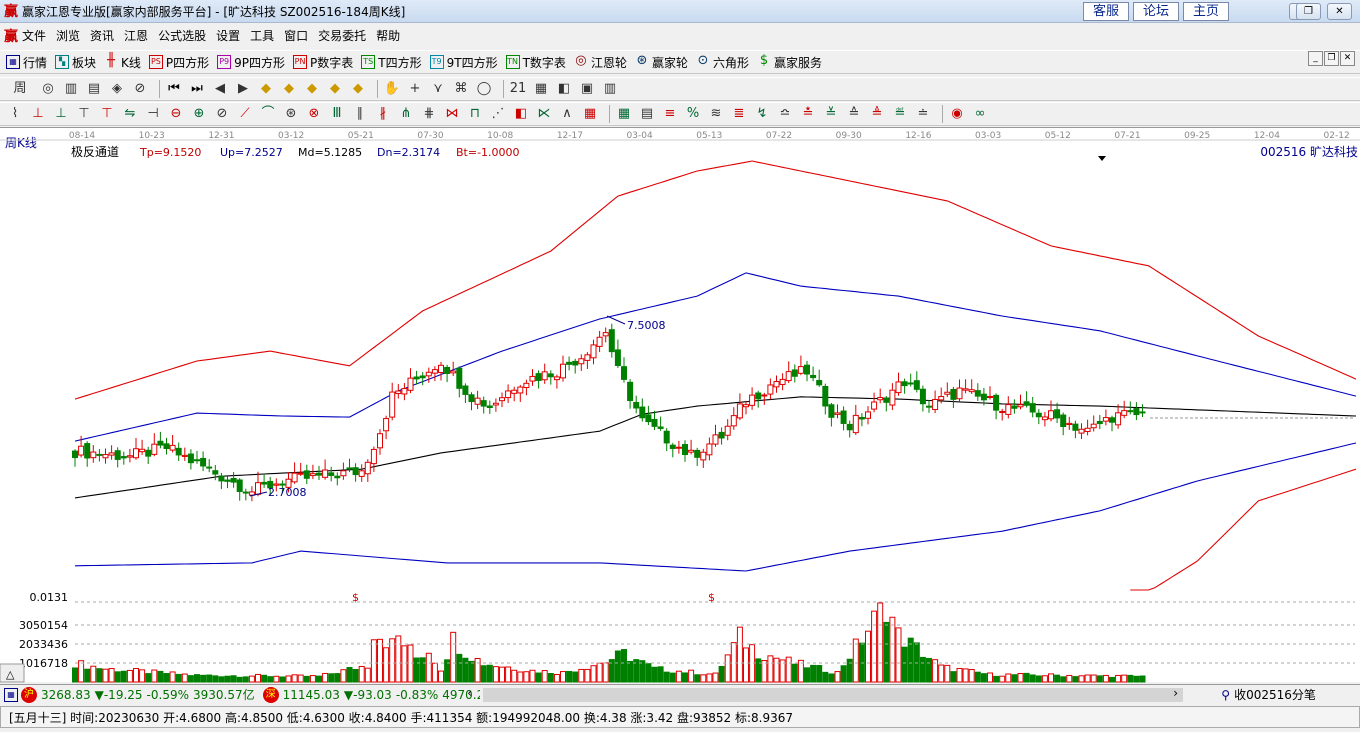  I want to click on scroll-left-icon: ‹, so click(469, 693).